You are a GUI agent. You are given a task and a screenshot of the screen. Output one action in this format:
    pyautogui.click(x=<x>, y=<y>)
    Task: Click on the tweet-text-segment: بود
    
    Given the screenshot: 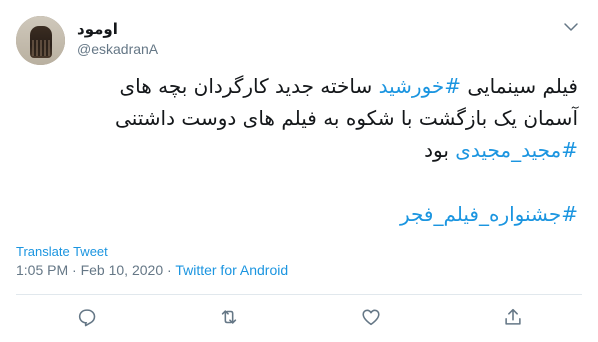 What is the action you would take?
    pyautogui.click(x=440, y=150)
    